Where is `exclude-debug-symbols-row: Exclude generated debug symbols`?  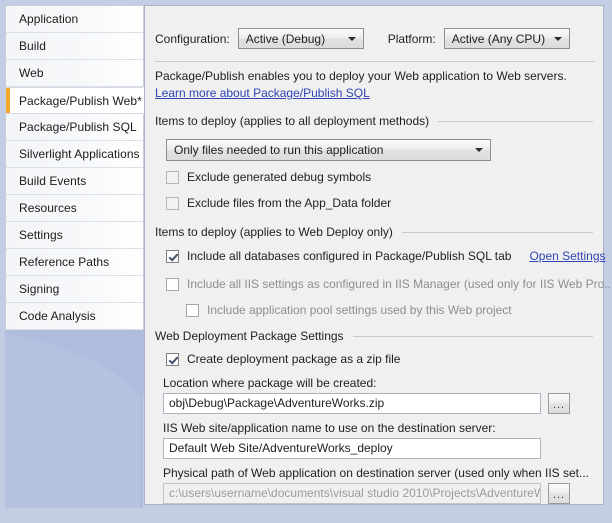 exclude-debug-symbols-row: Exclude generated debug symbols is located at coordinates (268, 177).